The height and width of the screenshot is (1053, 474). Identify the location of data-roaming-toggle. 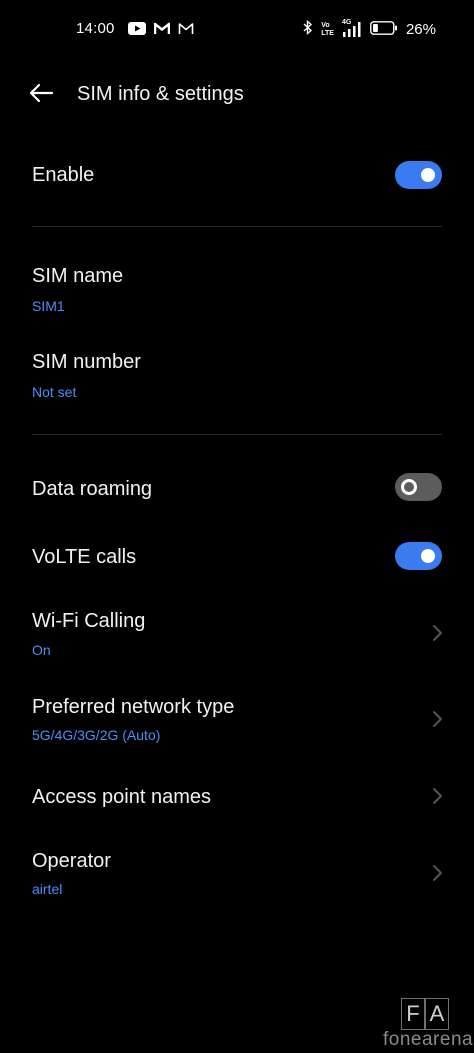
(418, 487).